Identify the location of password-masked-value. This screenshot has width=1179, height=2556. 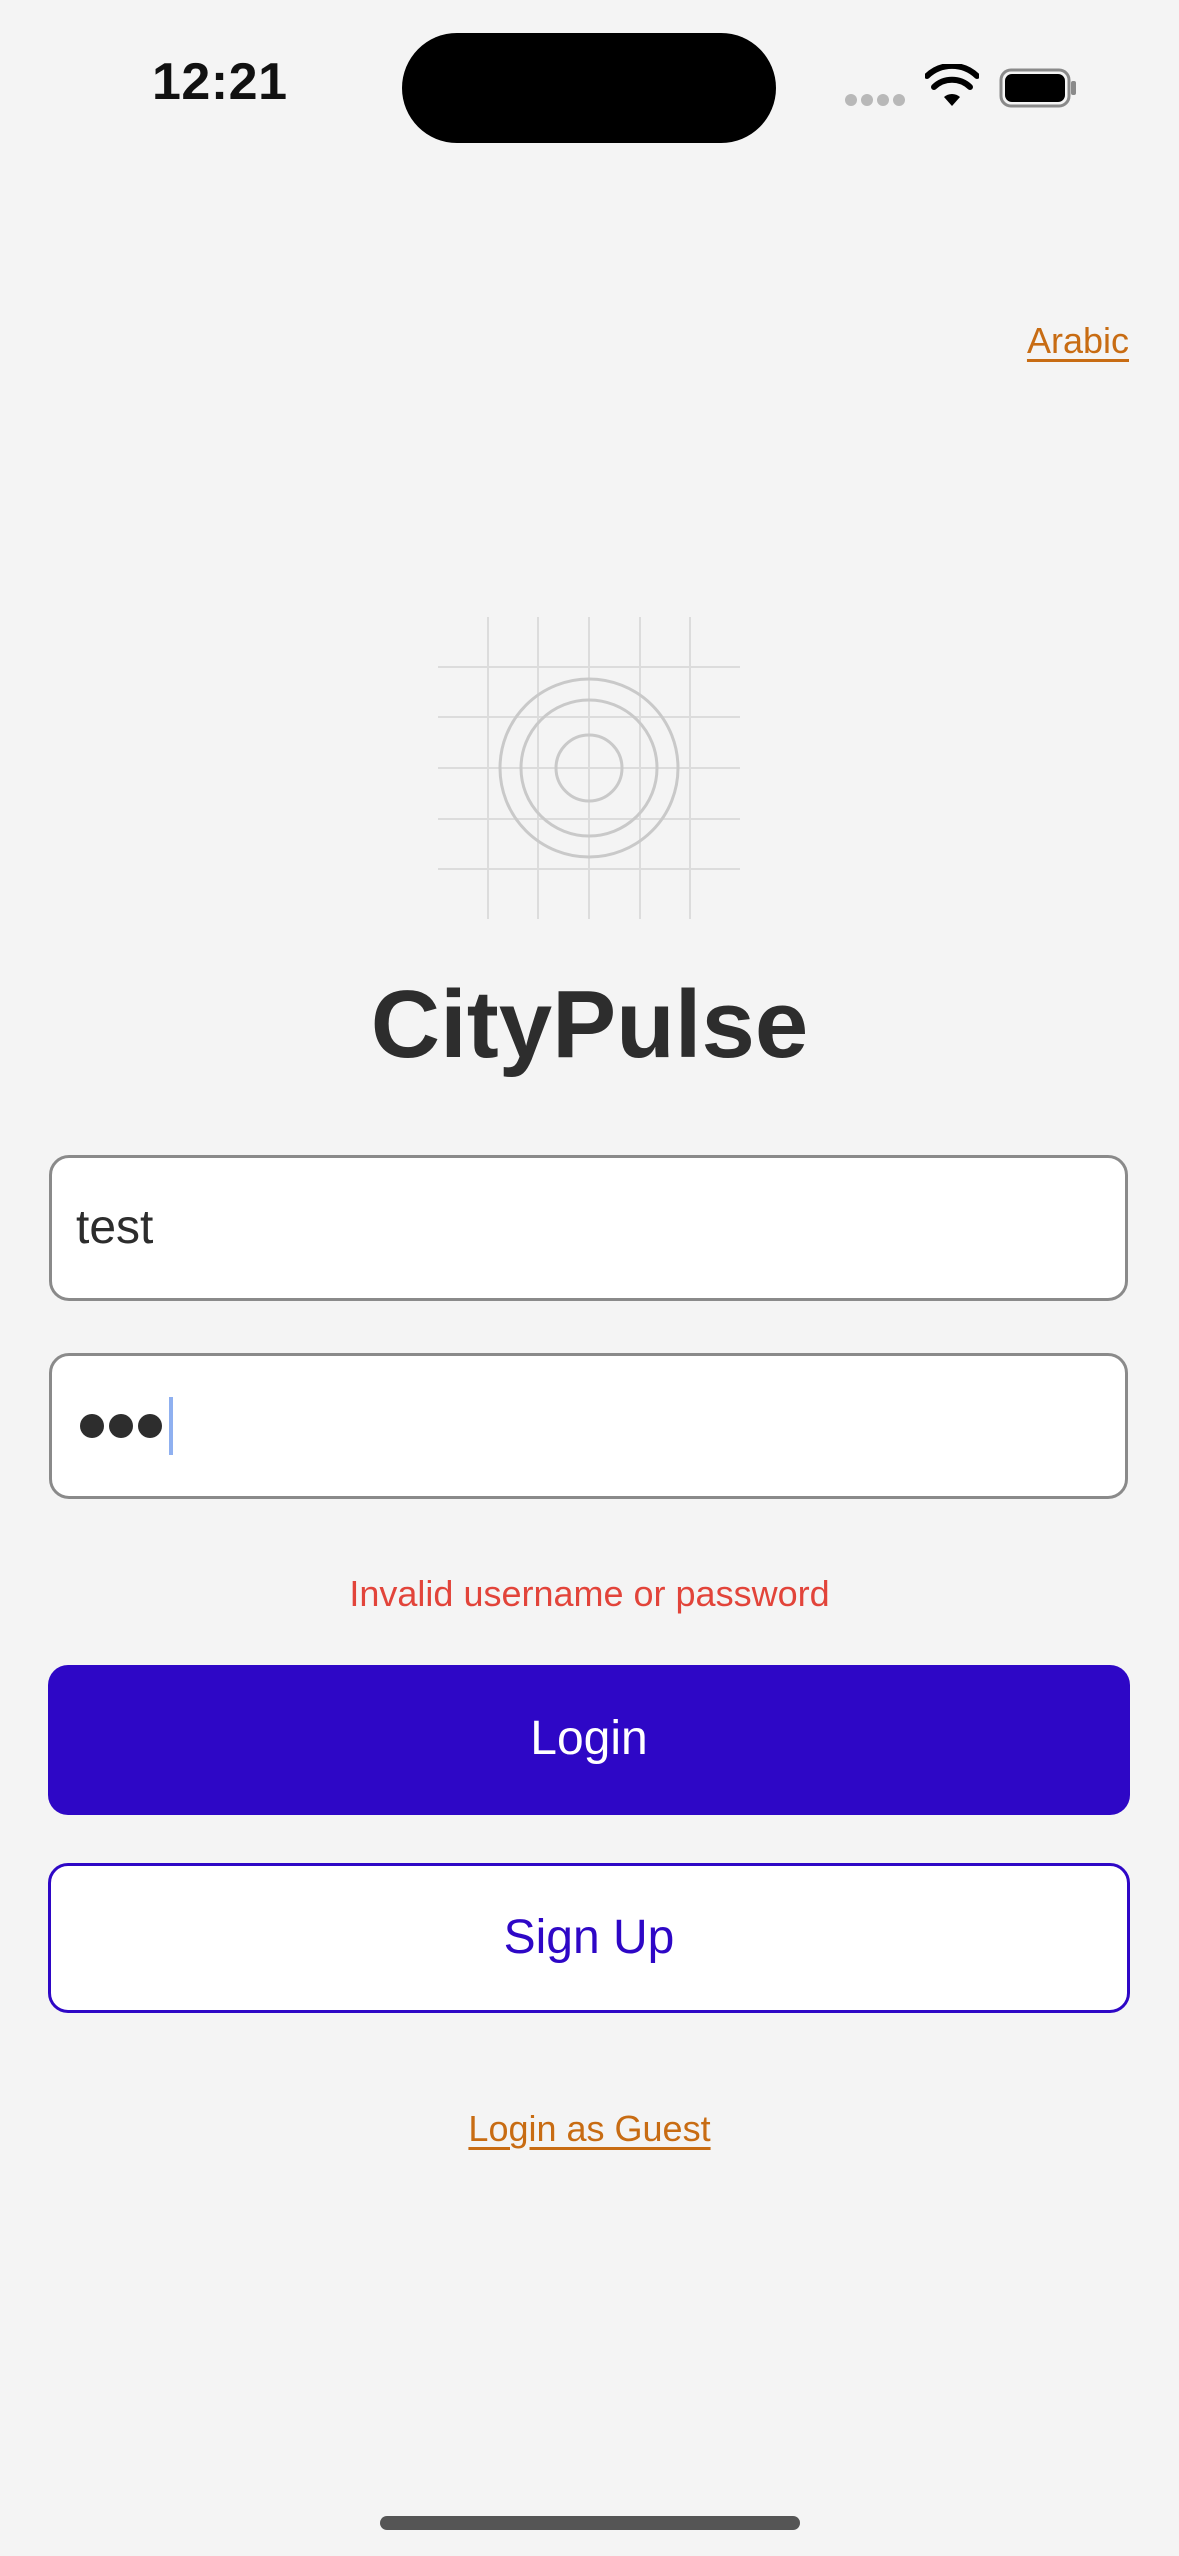
(126, 1426).